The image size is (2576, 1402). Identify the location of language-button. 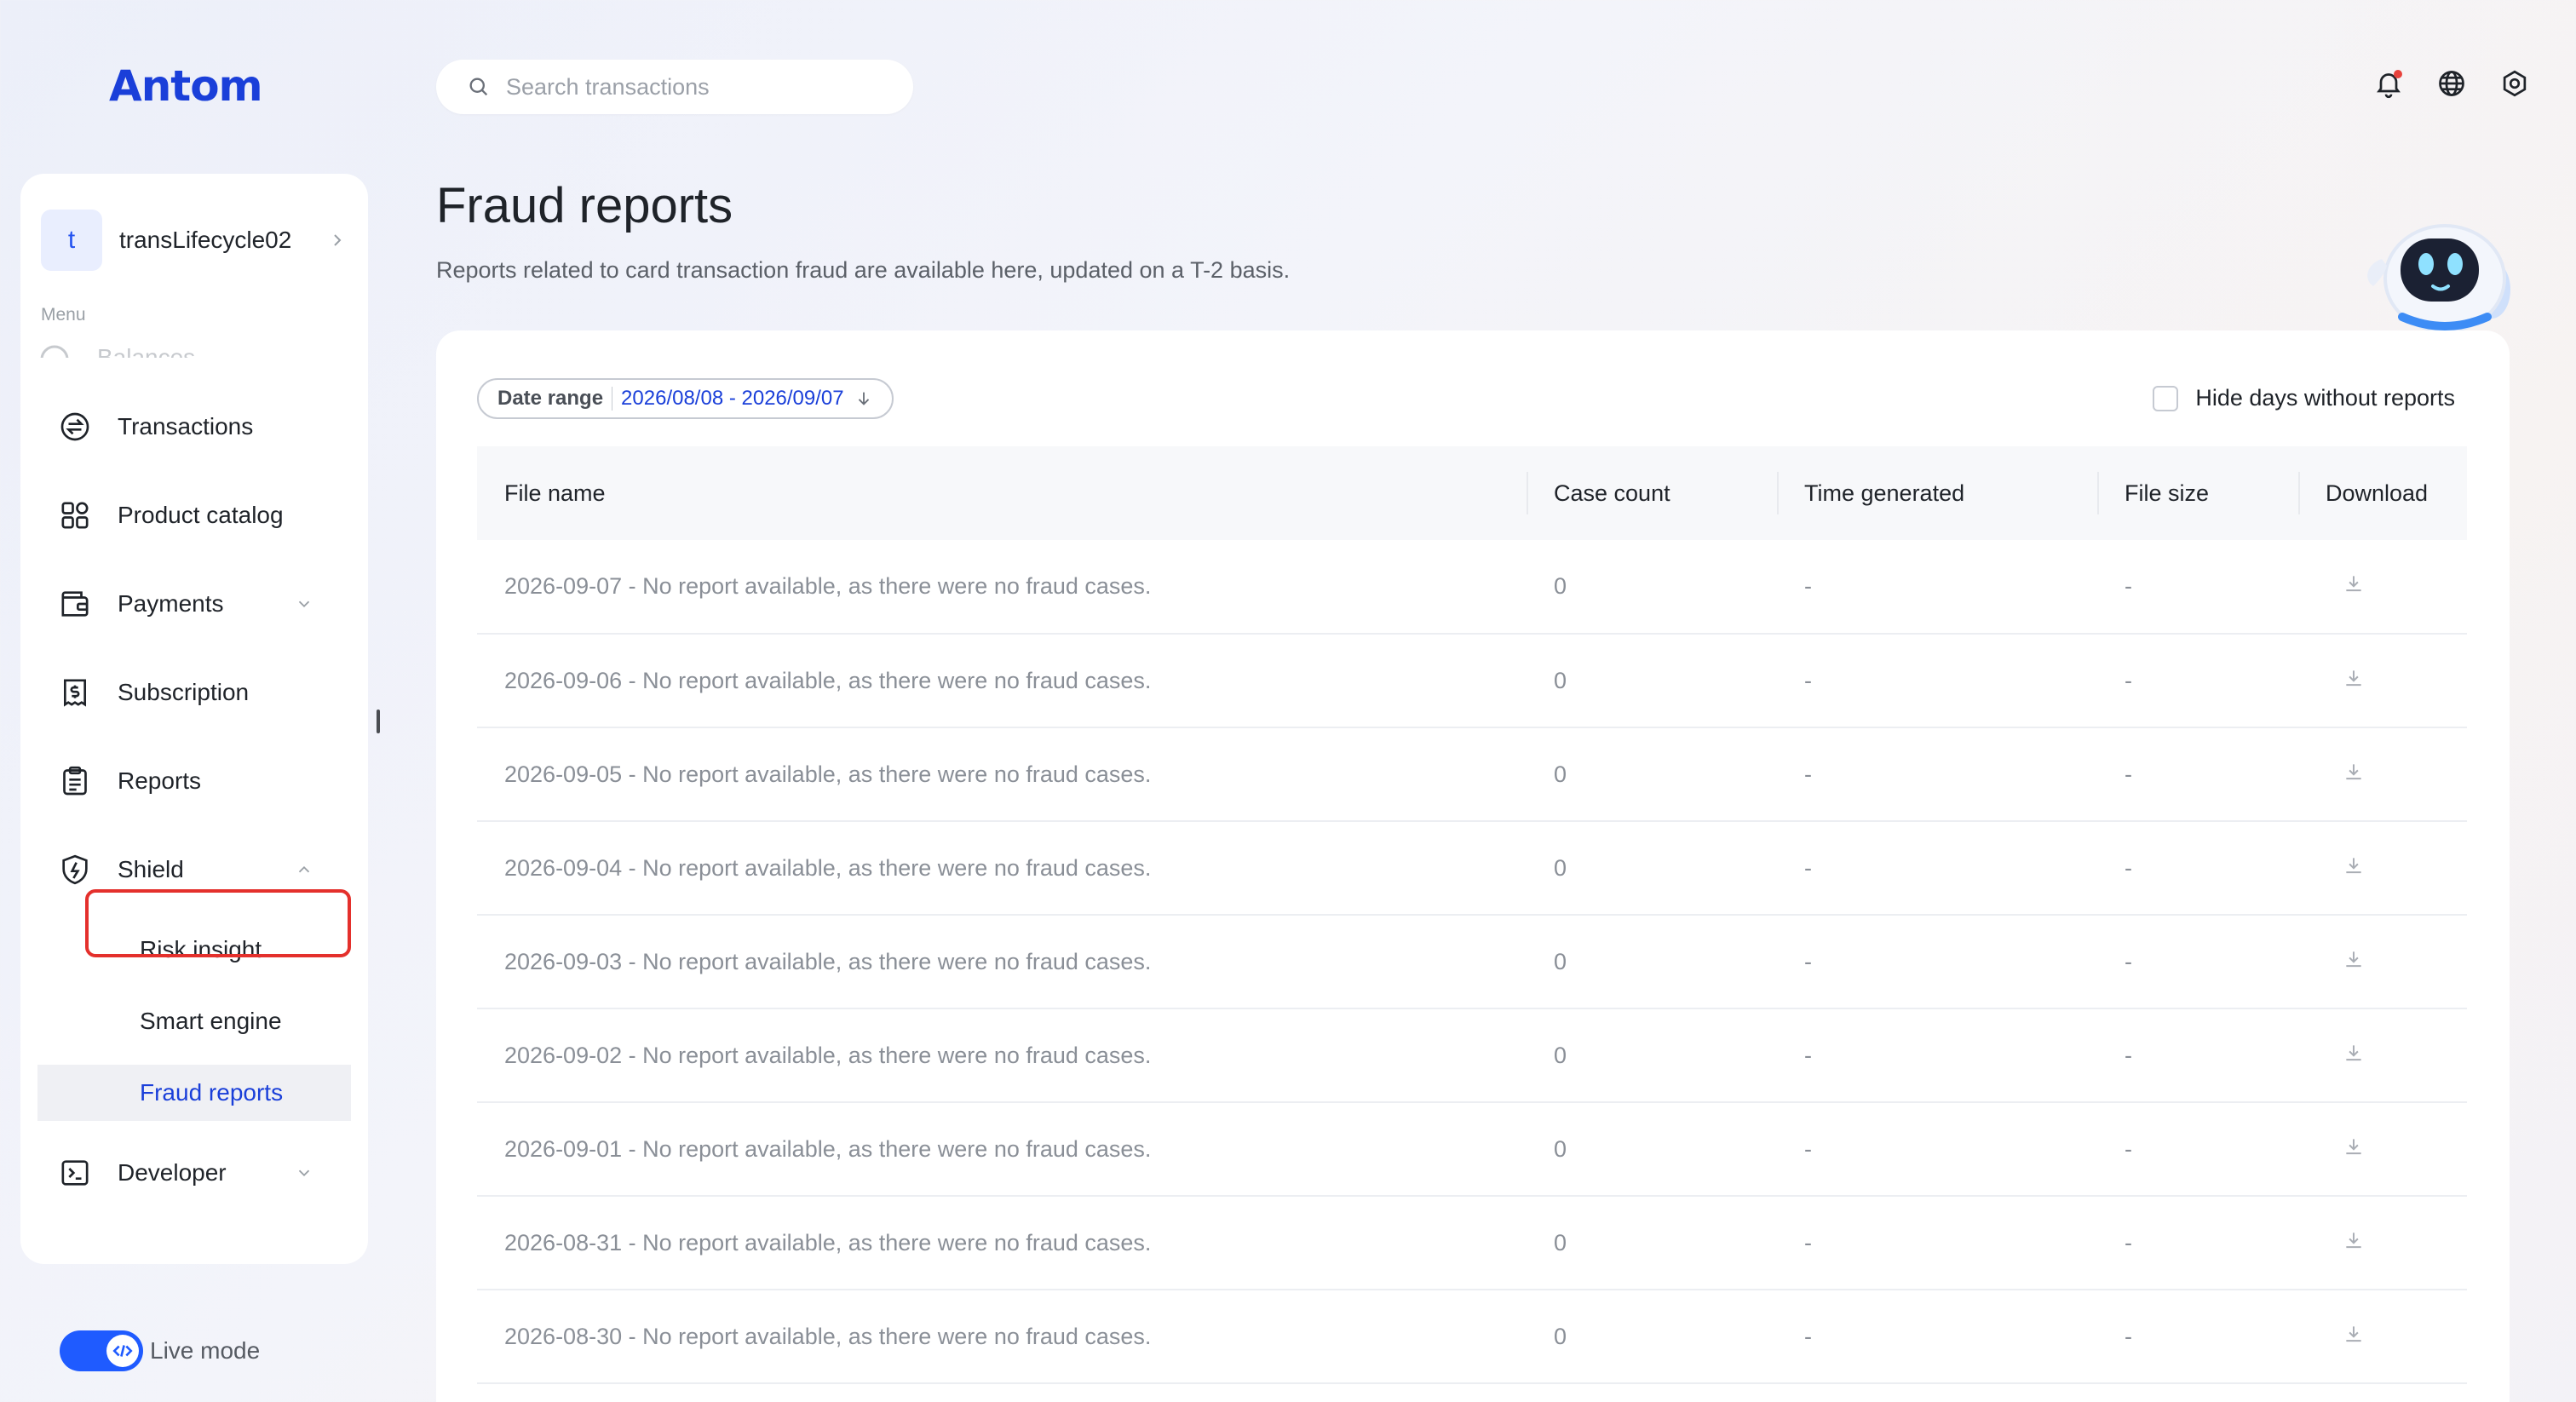
(2452, 83).